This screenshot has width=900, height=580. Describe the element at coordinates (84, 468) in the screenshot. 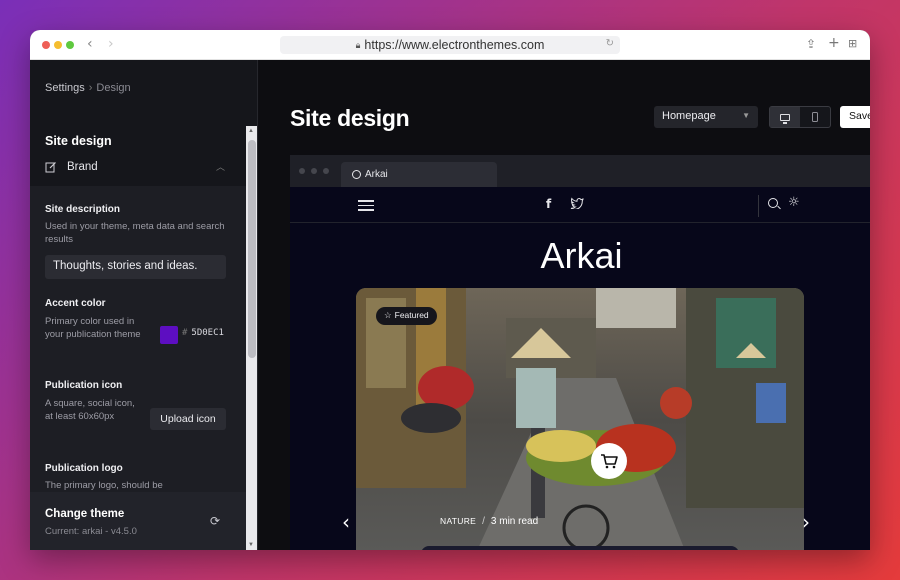

I see `publication-logo-title: Publication logo` at that location.